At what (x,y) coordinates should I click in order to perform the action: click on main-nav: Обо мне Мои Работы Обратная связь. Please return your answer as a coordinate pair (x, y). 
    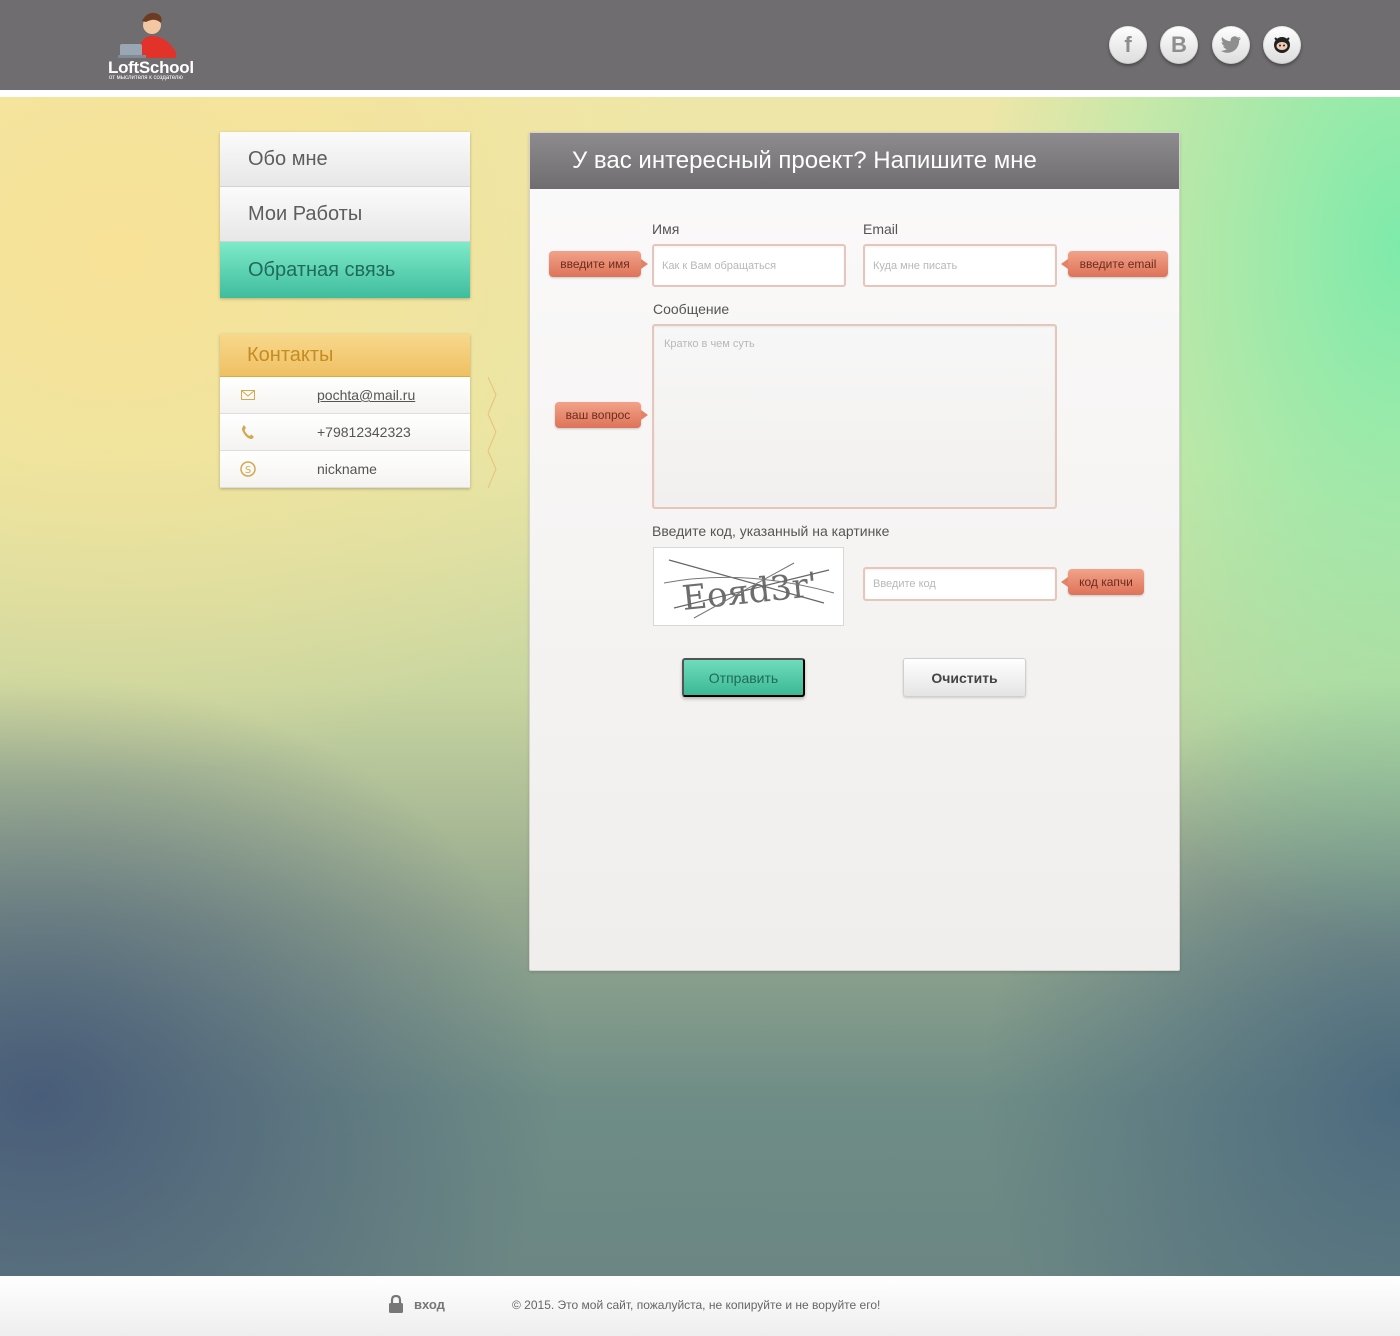
    Looking at the image, I should click on (345, 215).